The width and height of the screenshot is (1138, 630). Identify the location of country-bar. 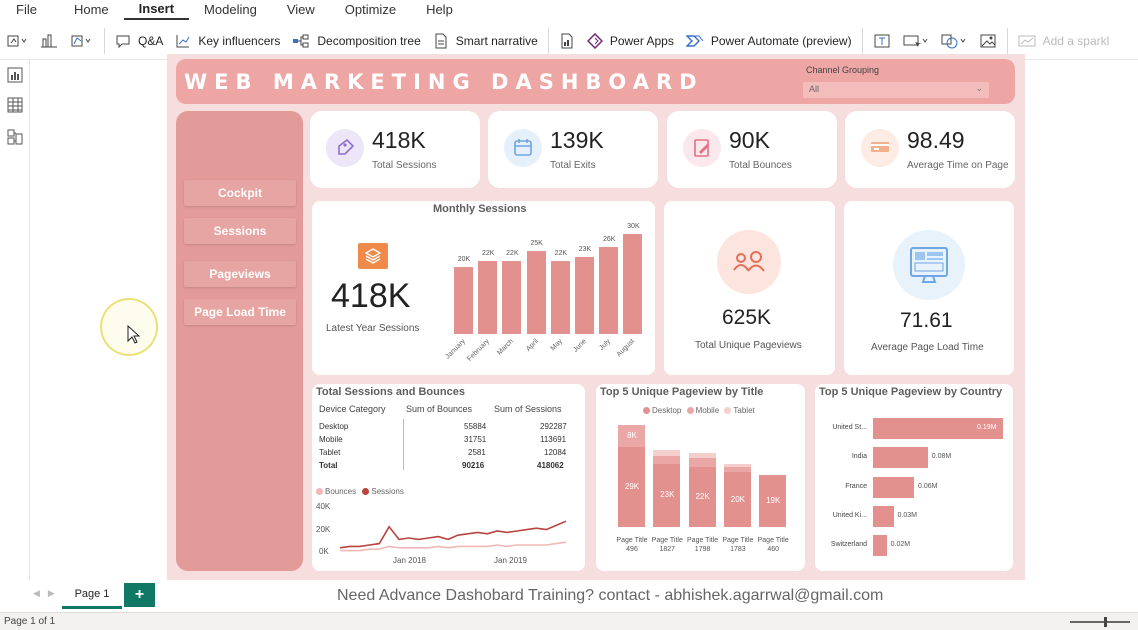
(894, 487).